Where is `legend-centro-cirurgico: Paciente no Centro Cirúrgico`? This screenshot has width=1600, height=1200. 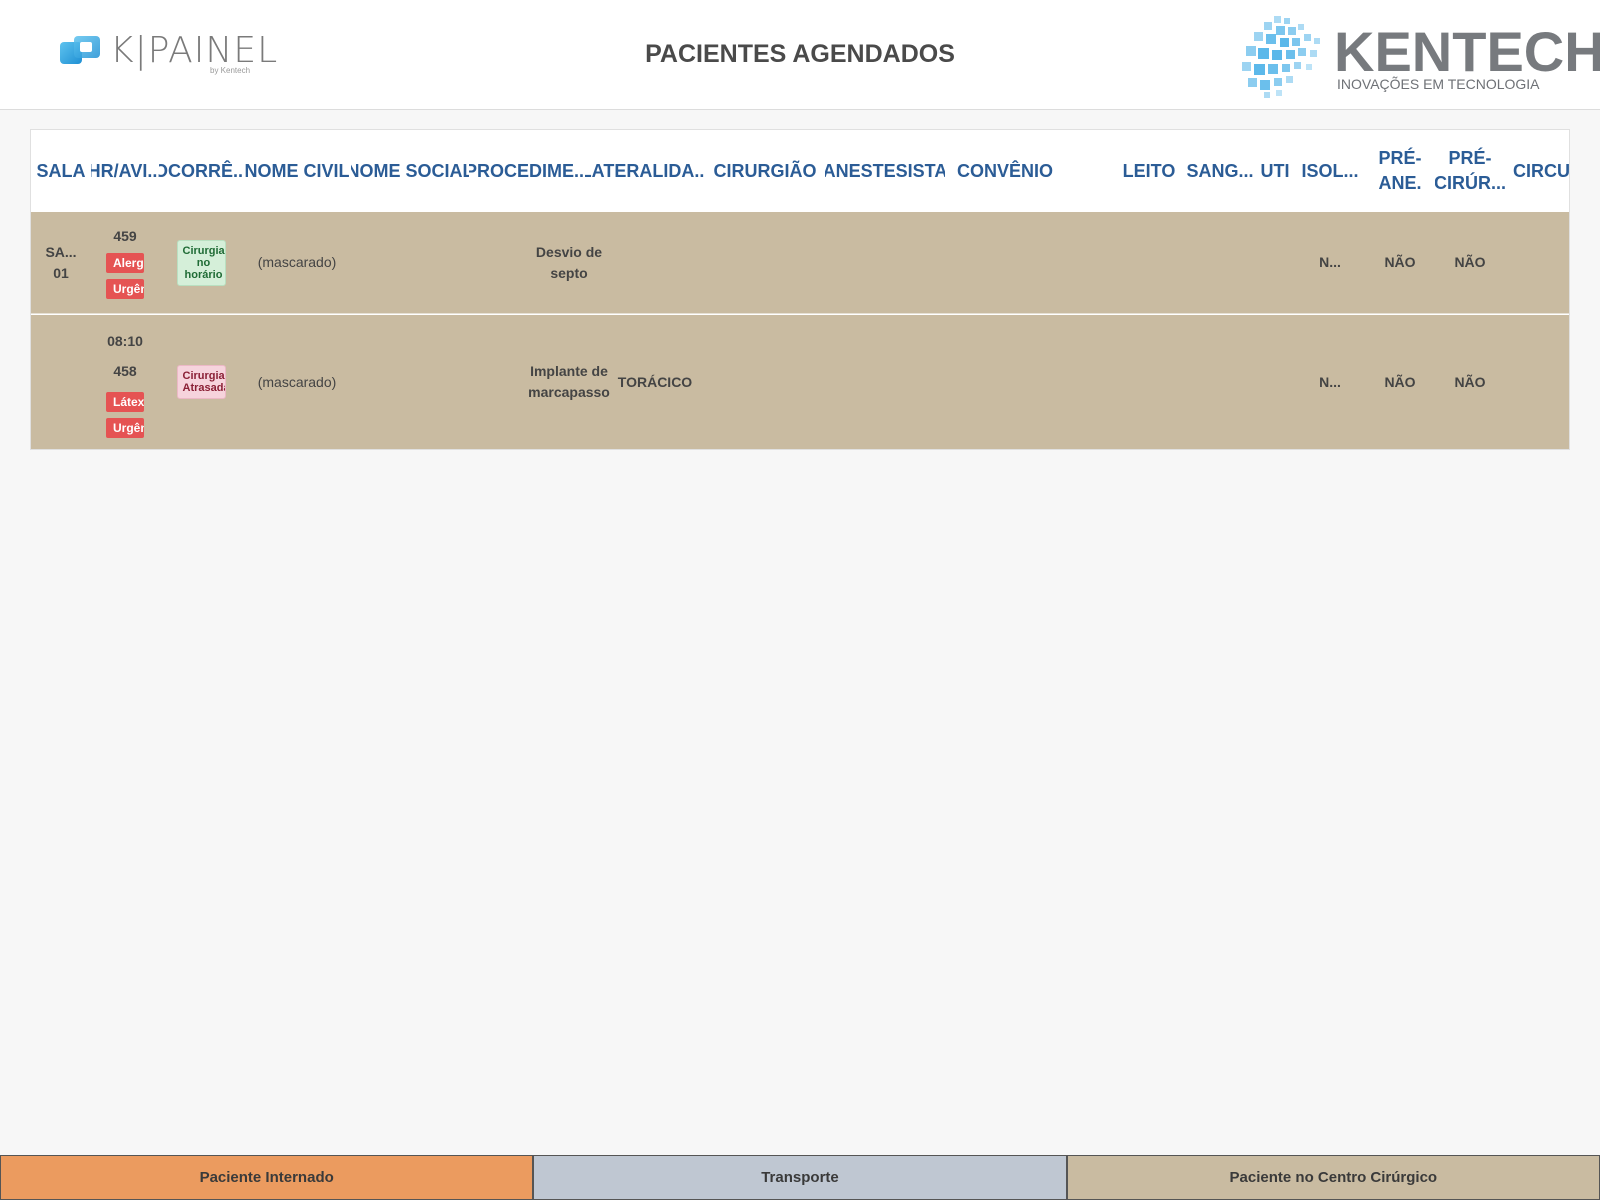
legend-centro-cirurgico: Paciente no Centro Cirúrgico is located at coordinates (1333, 1177).